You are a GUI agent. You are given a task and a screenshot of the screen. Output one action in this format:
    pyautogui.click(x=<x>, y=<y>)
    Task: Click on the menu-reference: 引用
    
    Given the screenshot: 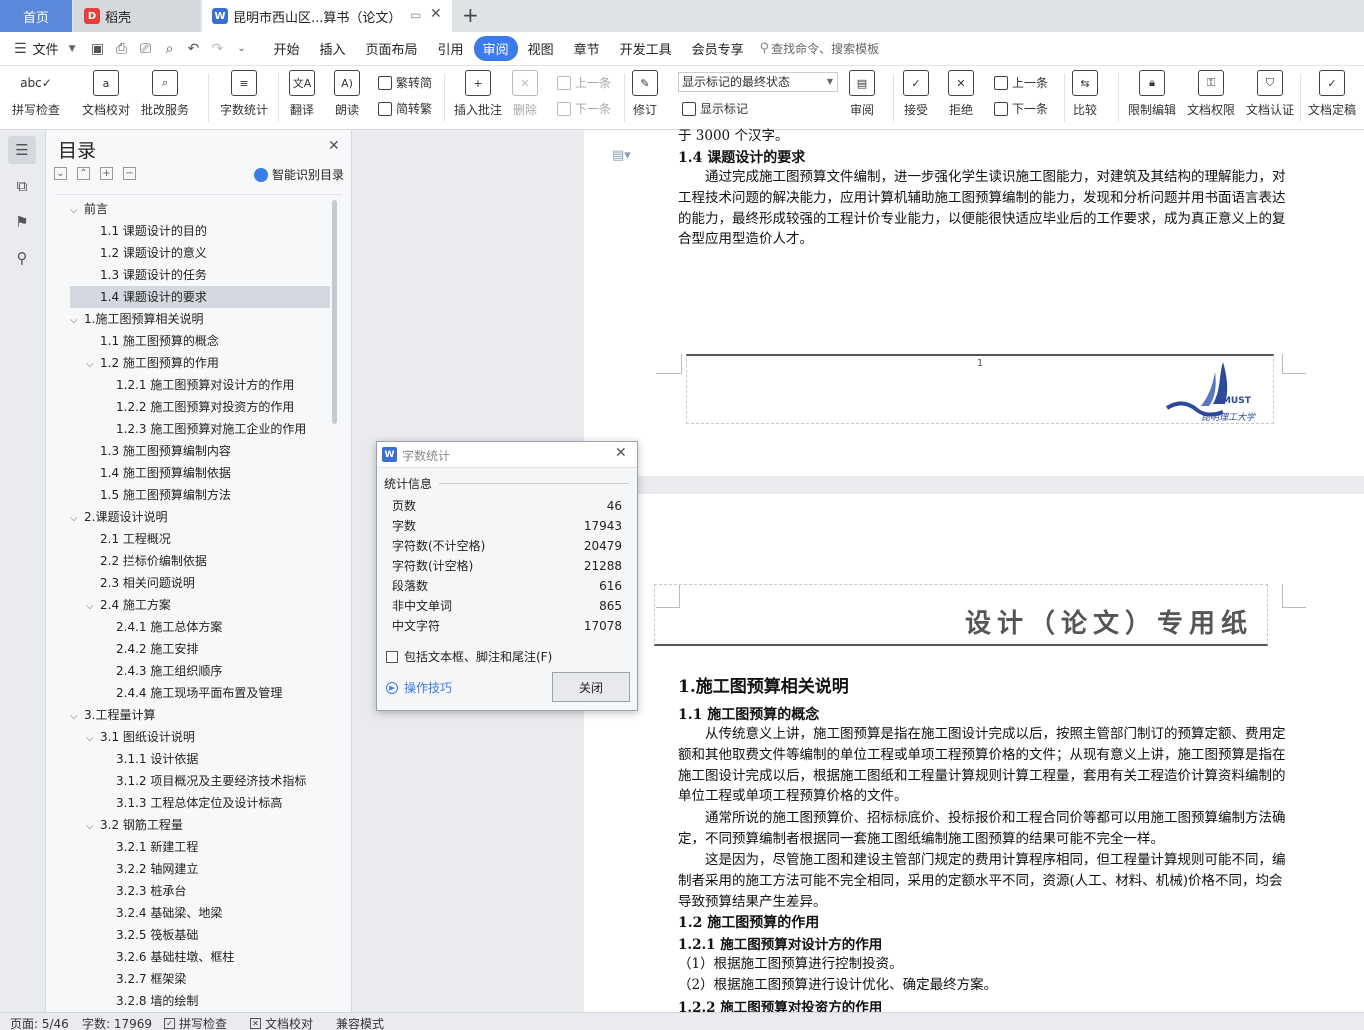 What is the action you would take?
    pyautogui.click(x=451, y=48)
    